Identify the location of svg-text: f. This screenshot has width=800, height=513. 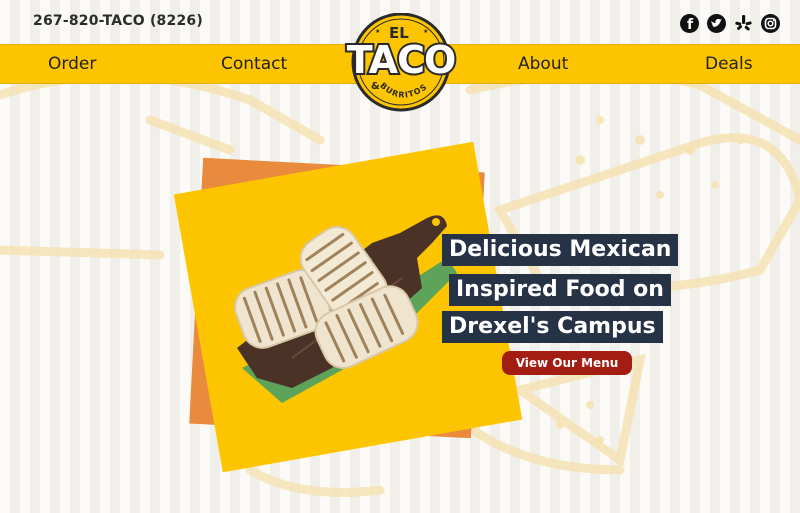
(690, 25).